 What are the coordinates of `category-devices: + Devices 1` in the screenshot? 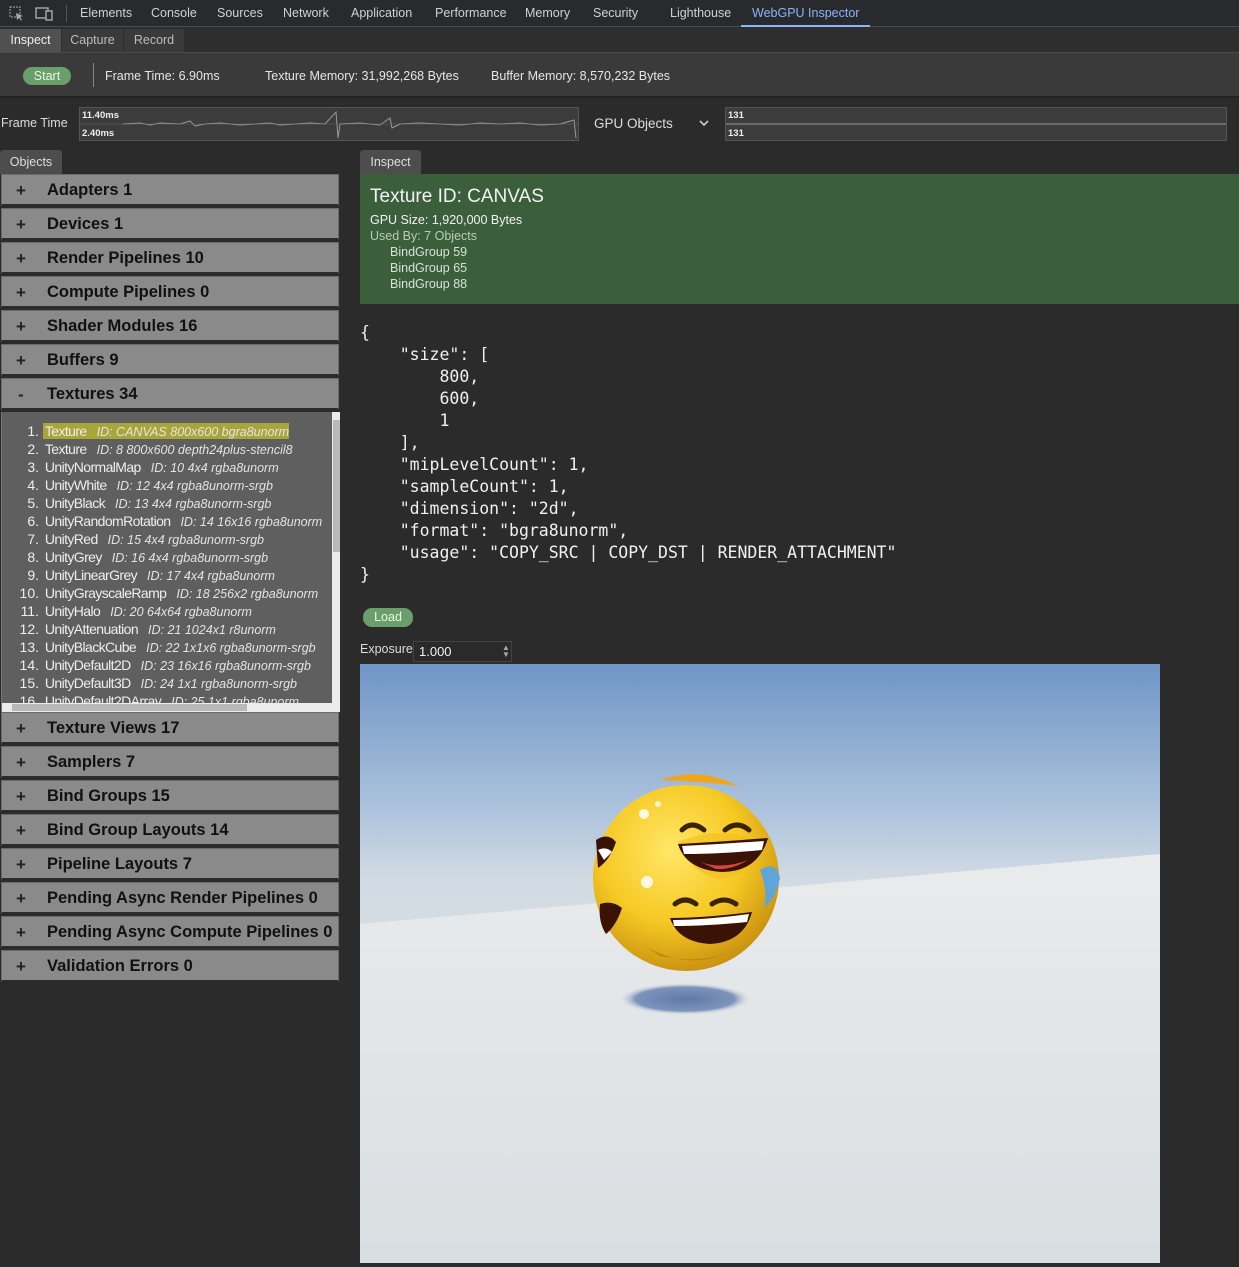 It's located at (170, 224).